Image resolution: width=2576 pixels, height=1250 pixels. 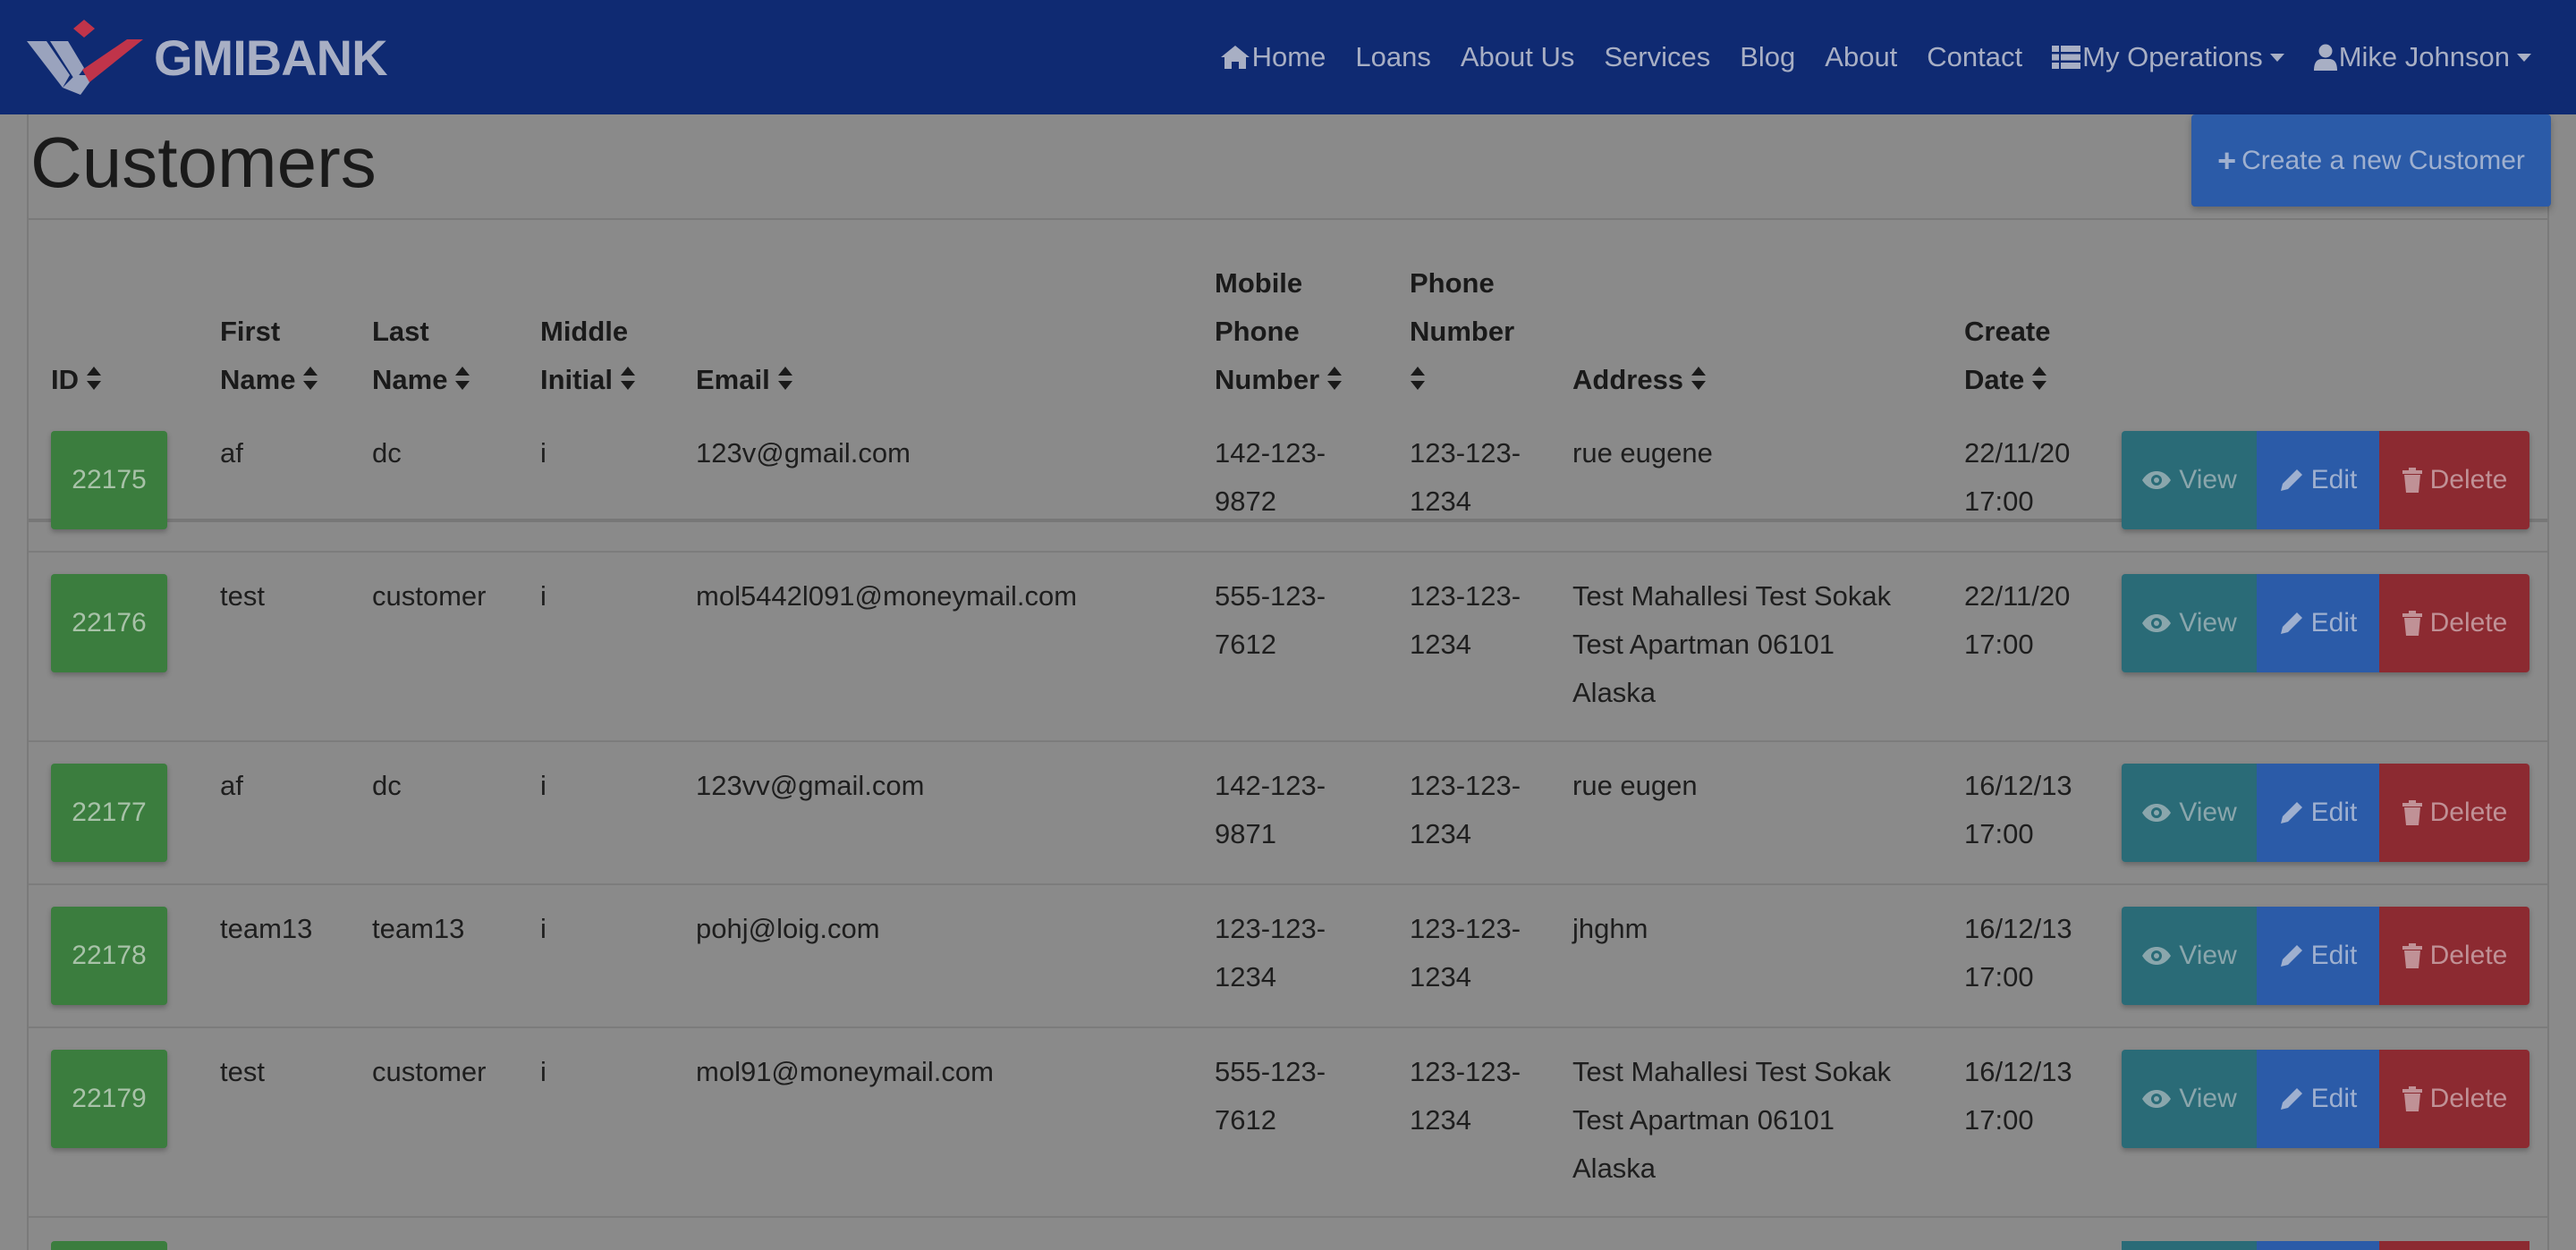 I want to click on edit-button-partial, so click(x=2318, y=1245).